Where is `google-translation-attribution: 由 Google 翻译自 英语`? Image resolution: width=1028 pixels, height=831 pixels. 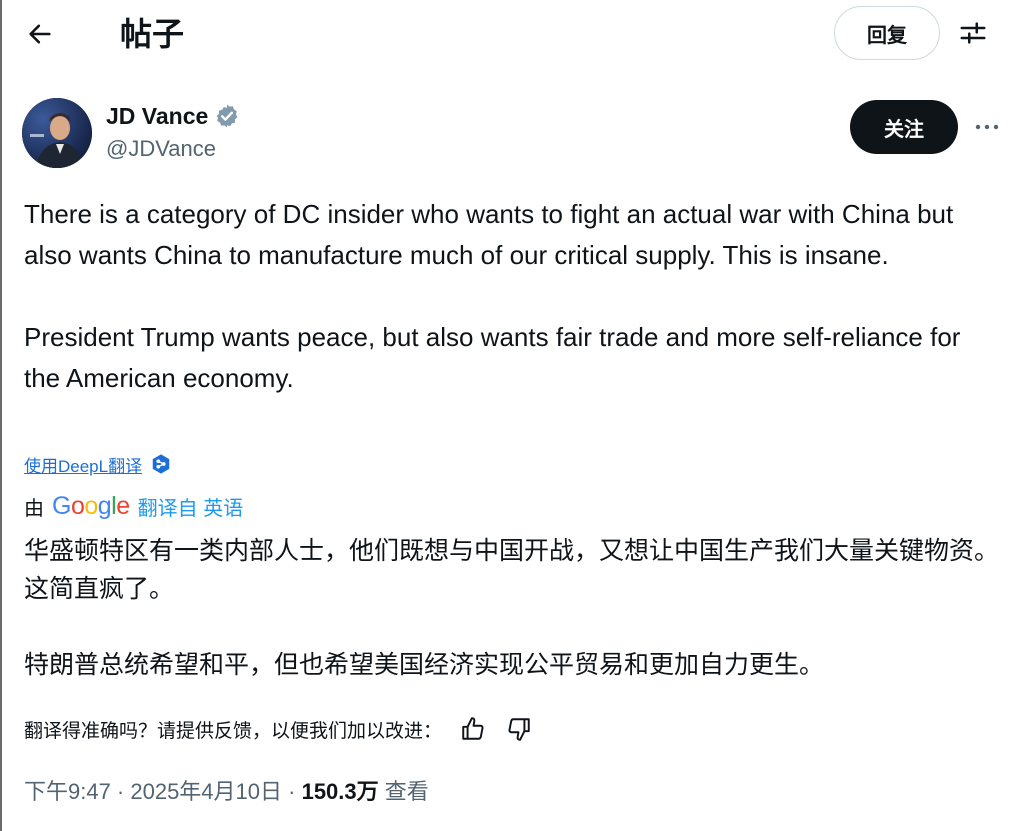
google-translation-attribution: 由 Google 翻译自 英语 is located at coordinates (133, 506).